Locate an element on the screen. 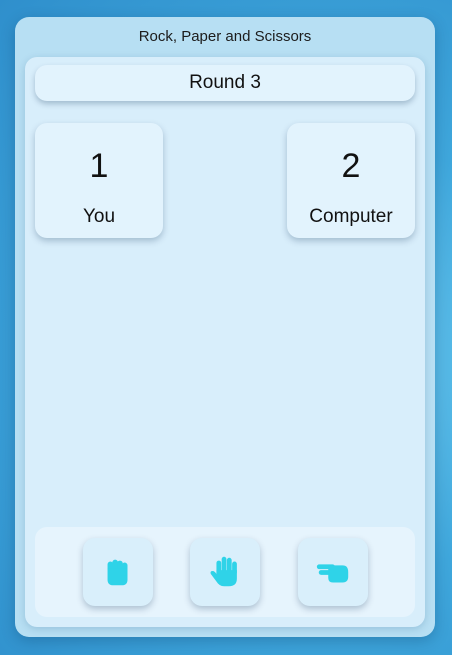  computer-score-card: 2 Computer is located at coordinates (351, 180).